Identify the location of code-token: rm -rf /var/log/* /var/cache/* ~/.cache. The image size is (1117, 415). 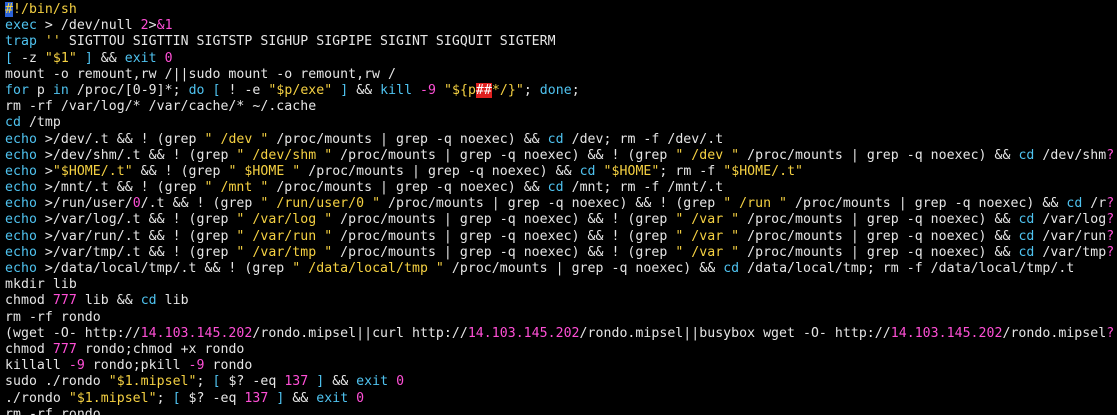
(161, 107).